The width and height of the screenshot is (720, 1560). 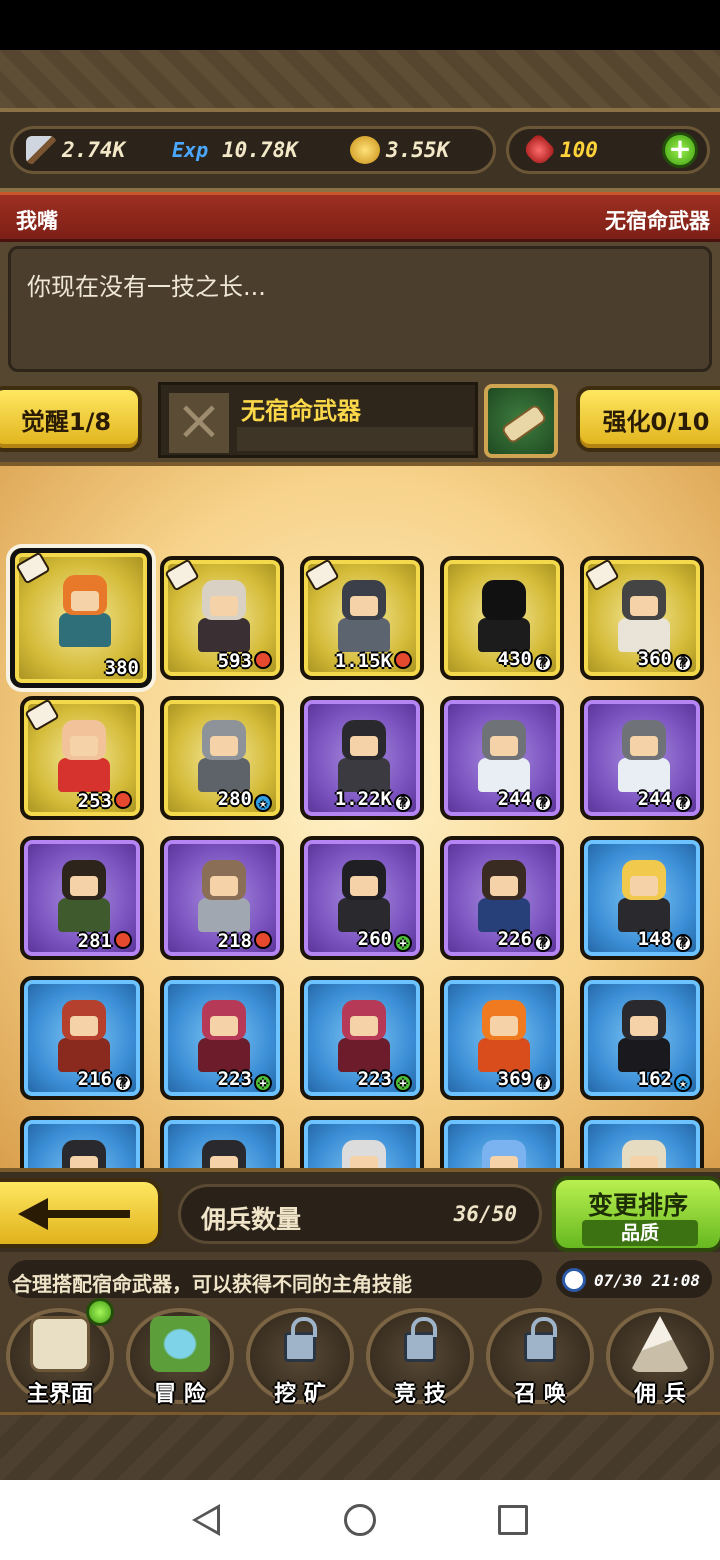 What do you see at coordinates (180, 1394) in the screenshot?
I see `nav-adventure-label: 冒 险` at bounding box center [180, 1394].